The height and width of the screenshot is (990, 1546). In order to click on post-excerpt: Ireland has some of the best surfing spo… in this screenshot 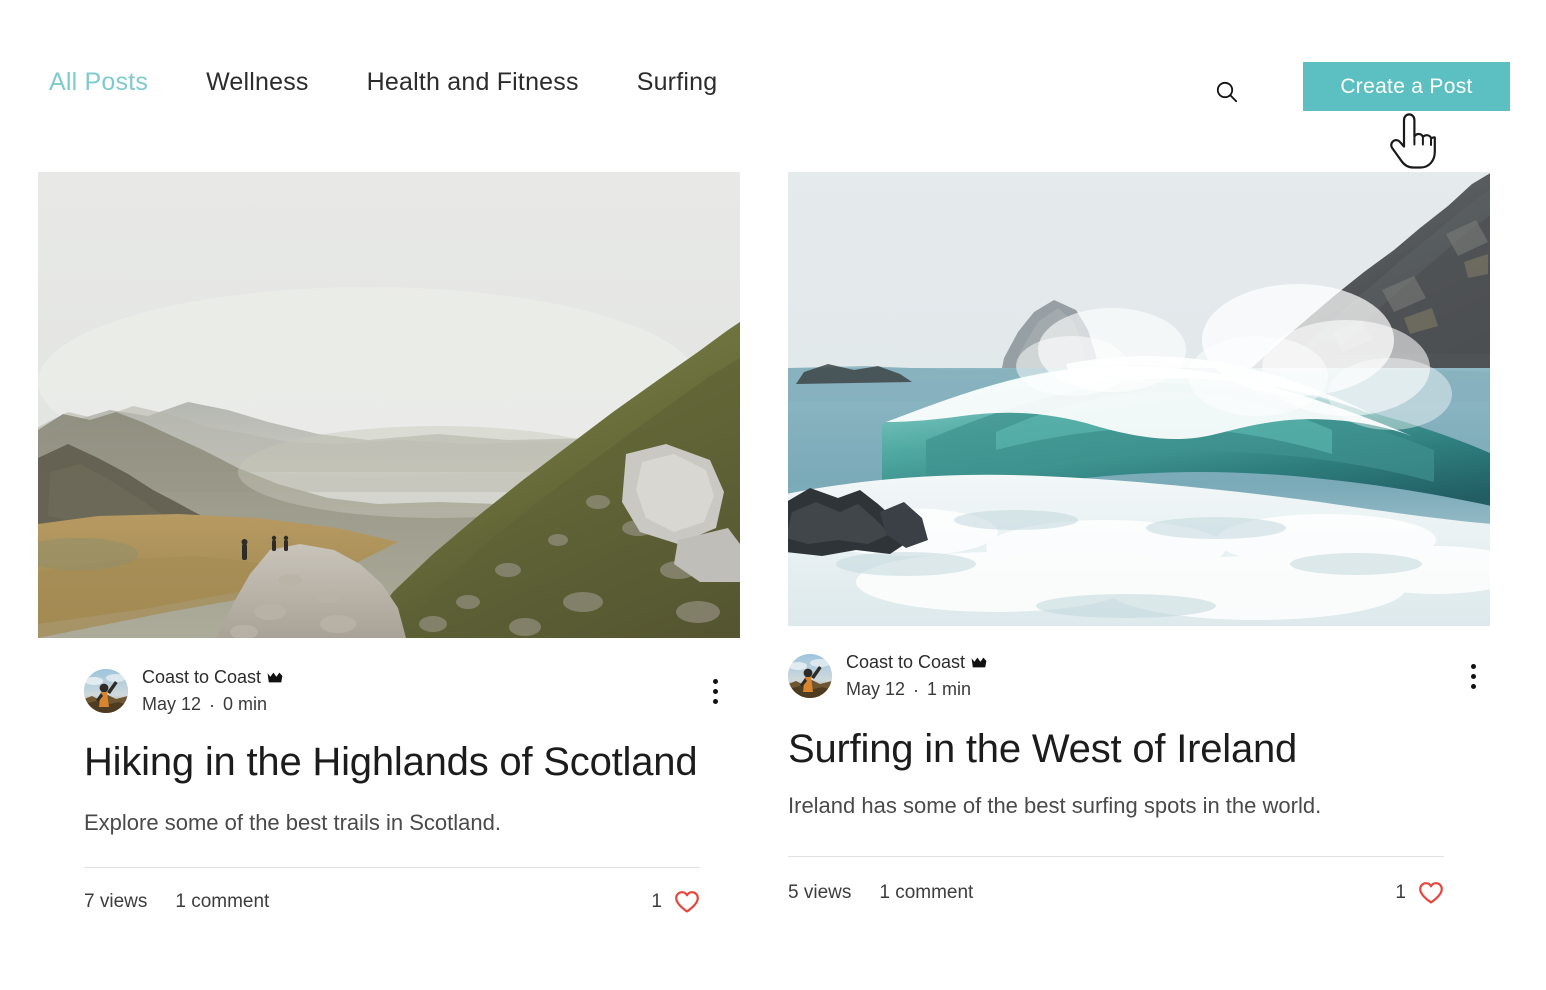, I will do `click(1055, 805)`.